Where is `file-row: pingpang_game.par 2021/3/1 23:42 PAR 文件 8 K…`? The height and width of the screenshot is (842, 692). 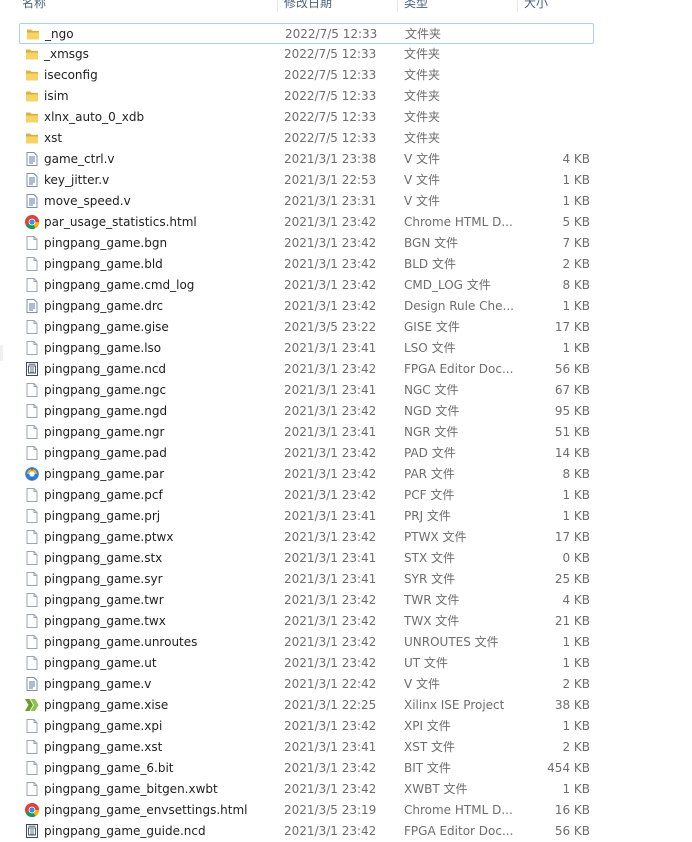 file-row: pingpang_game.par 2021/3/1 23:42 PAR 文件 8 K… is located at coordinates (306, 474).